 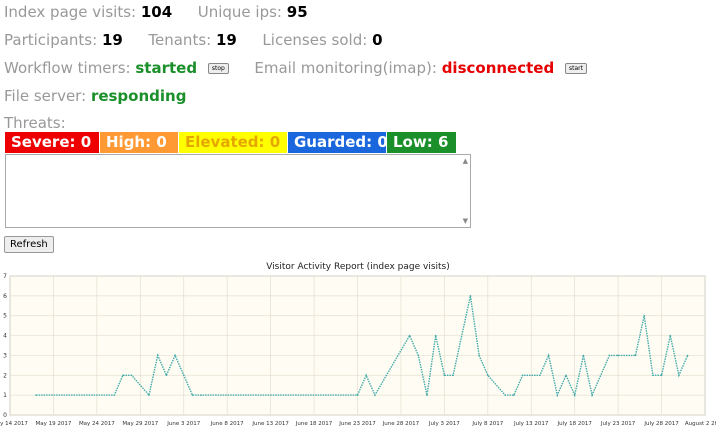 What do you see at coordinates (5, 336) in the screenshot?
I see `y-tick-label: 4` at bounding box center [5, 336].